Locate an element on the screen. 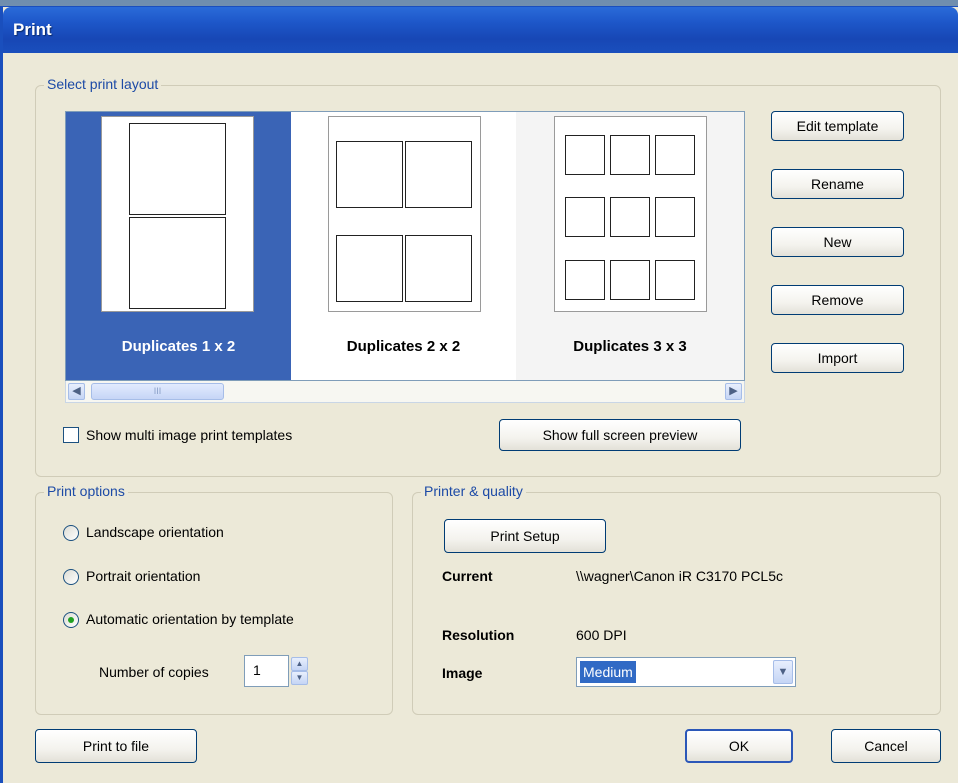 Image resolution: width=958 pixels, height=783 pixels. print-setup-button: Print Setup is located at coordinates (525, 536).